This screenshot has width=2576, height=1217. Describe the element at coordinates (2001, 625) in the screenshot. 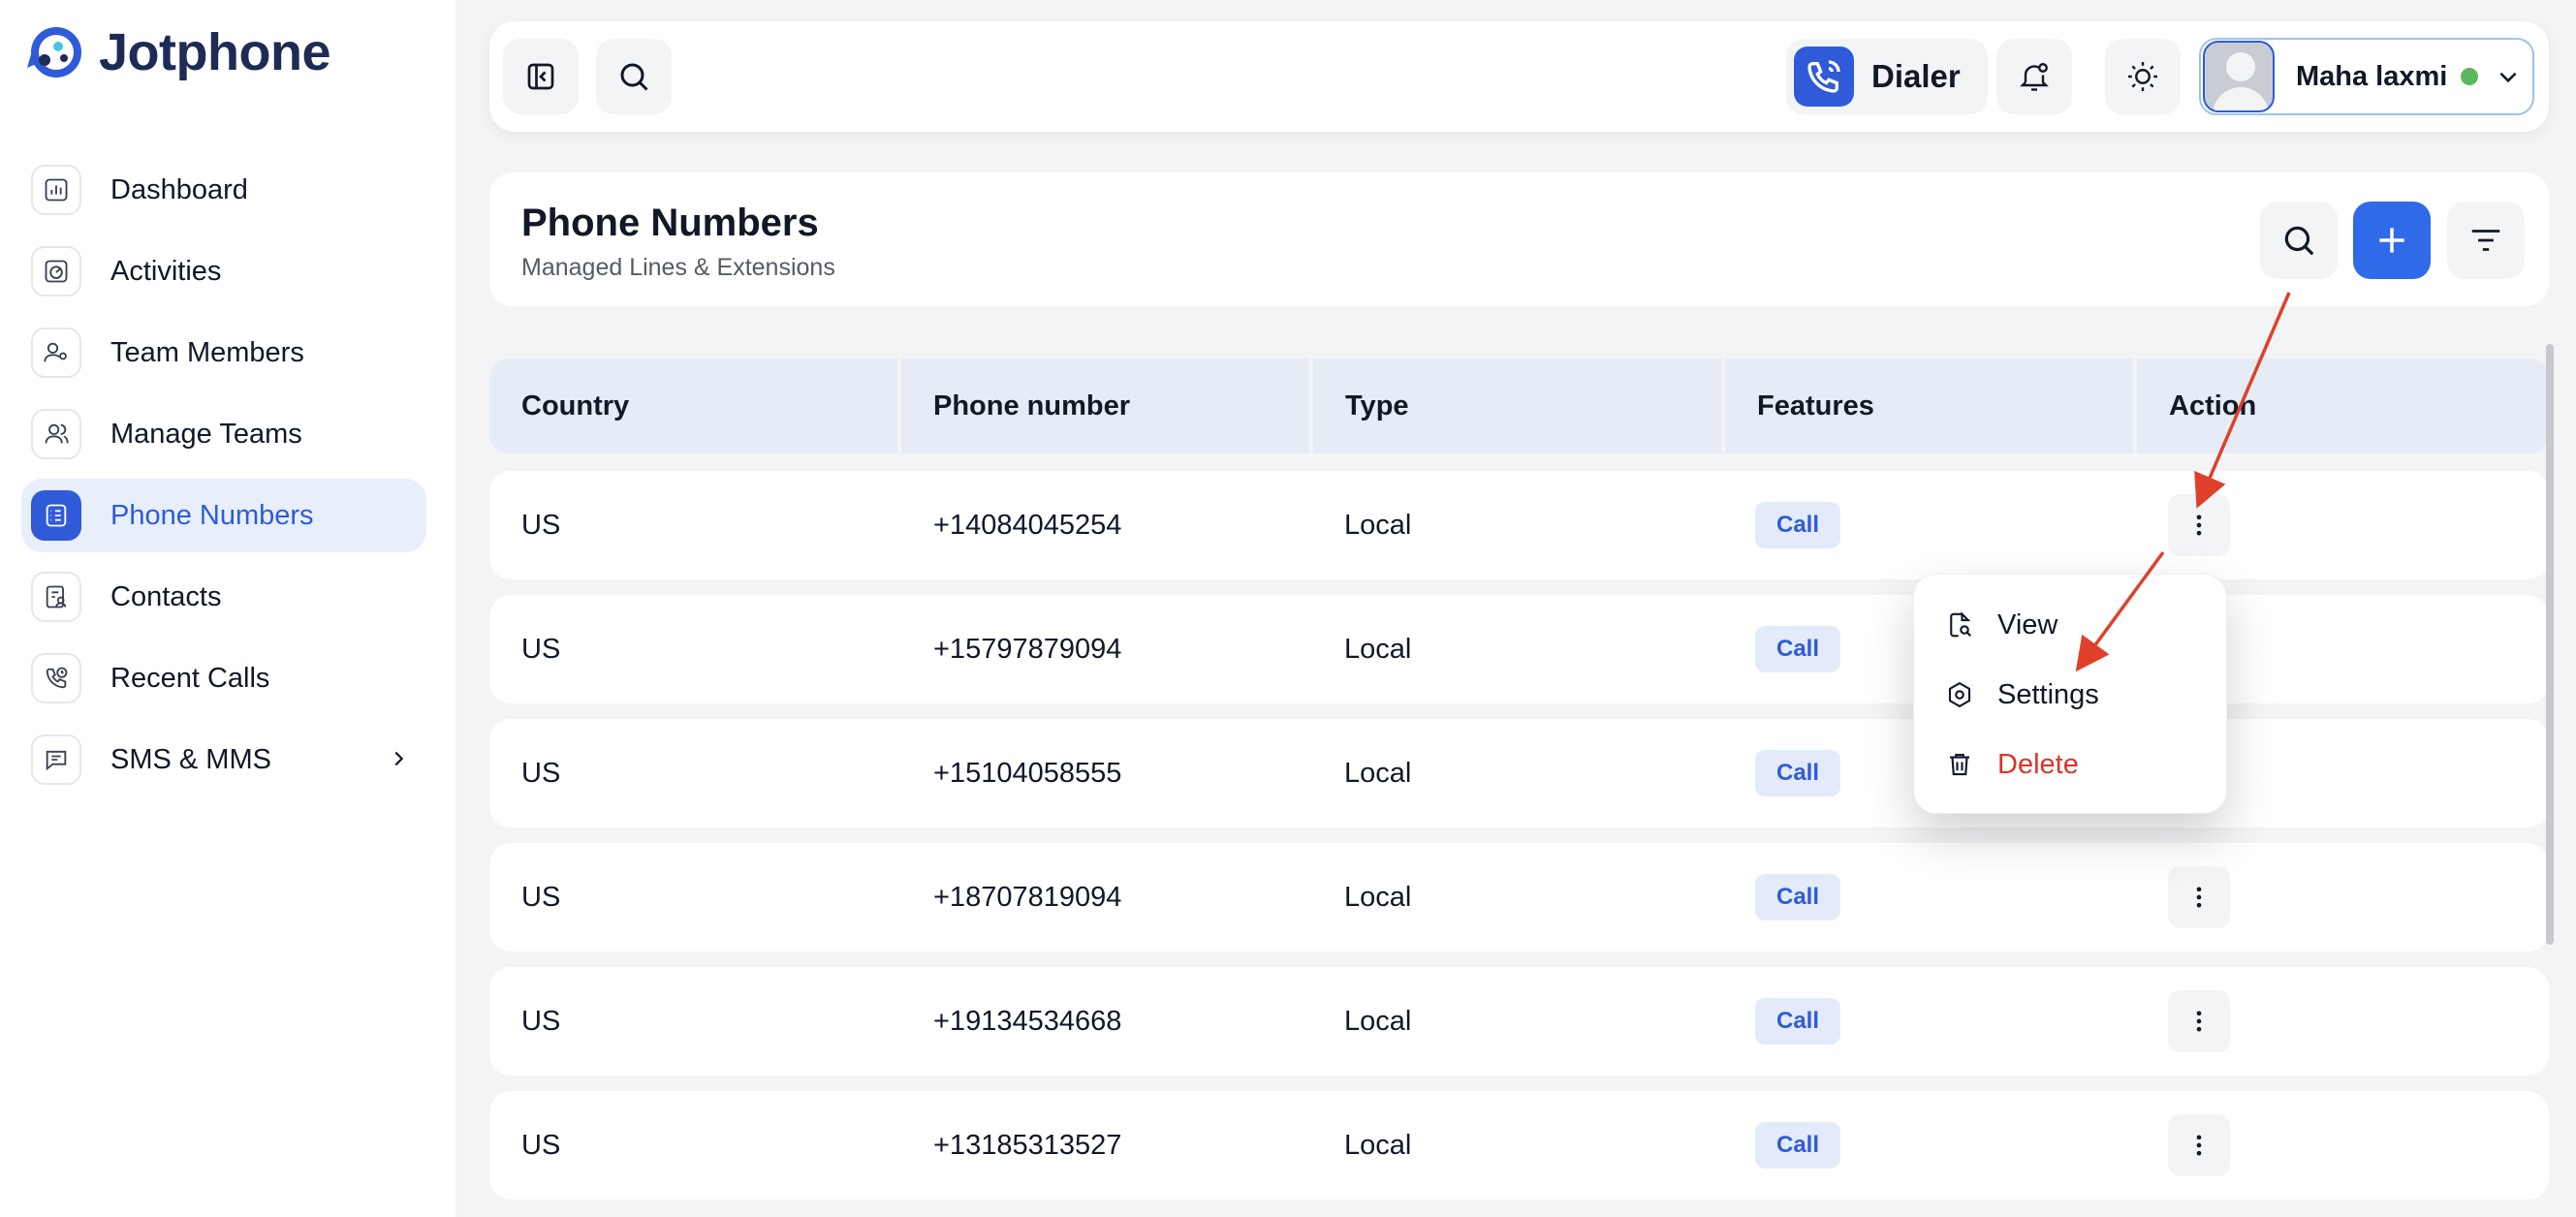

I see `menu-item-view: View` at that location.